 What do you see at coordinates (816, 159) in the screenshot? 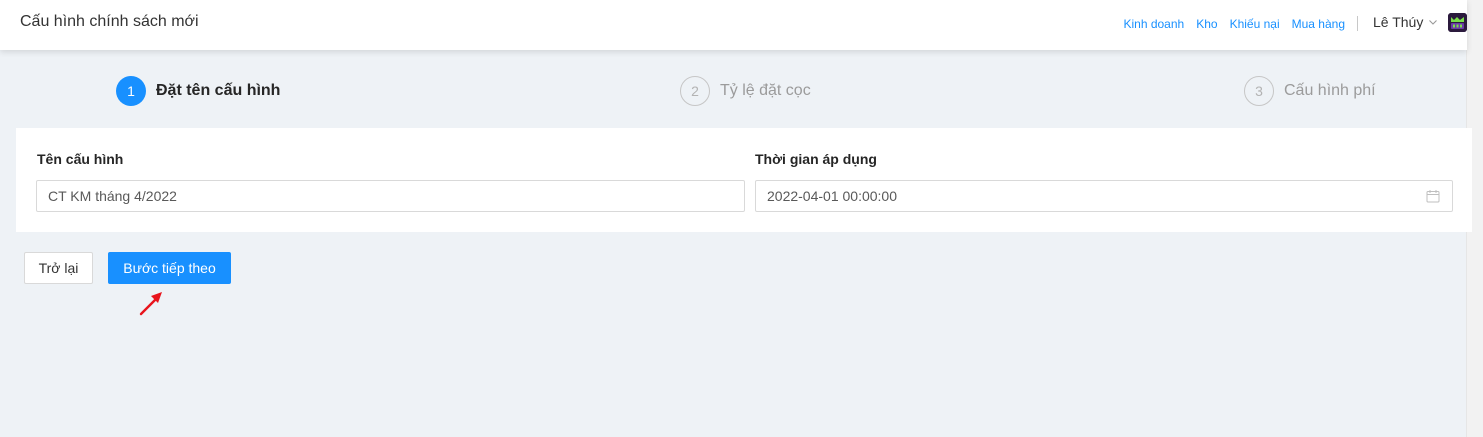
I see `apply-time-label: Thời gian áp dụng` at bounding box center [816, 159].